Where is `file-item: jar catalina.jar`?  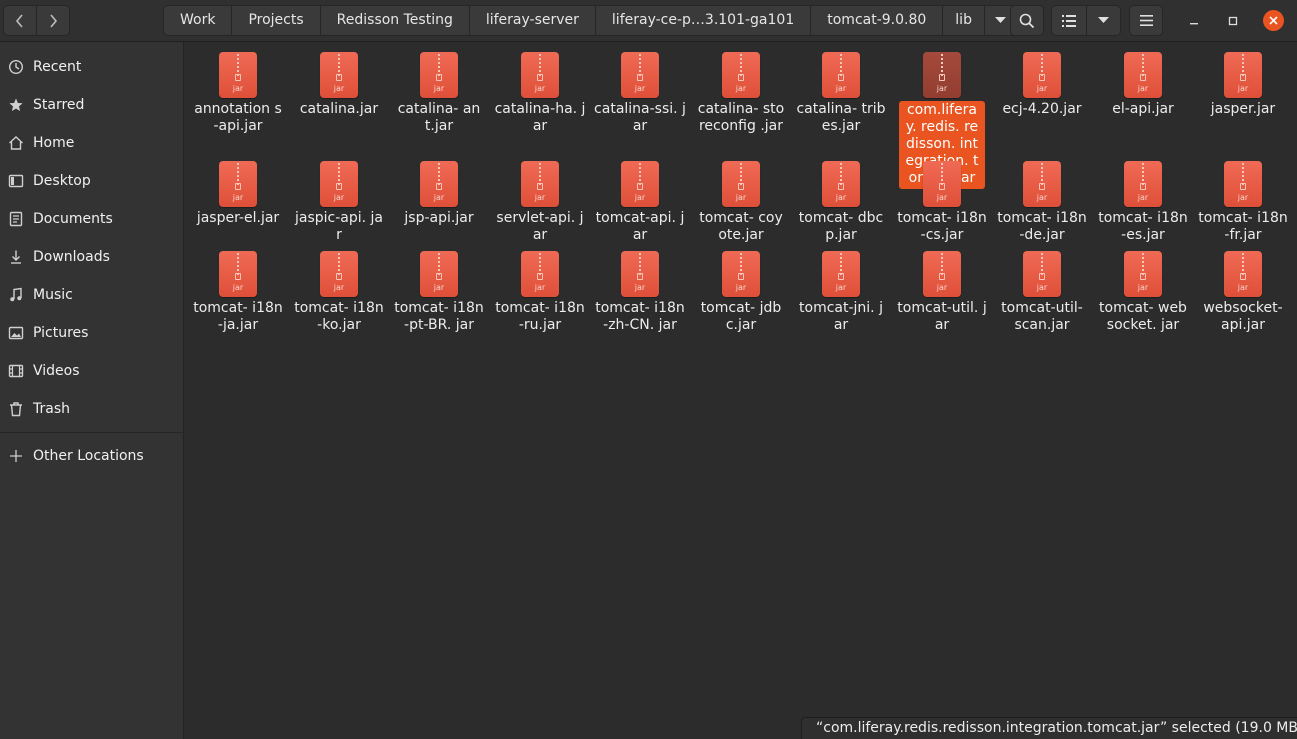
file-item: jar catalina.jar is located at coordinates (339, 85).